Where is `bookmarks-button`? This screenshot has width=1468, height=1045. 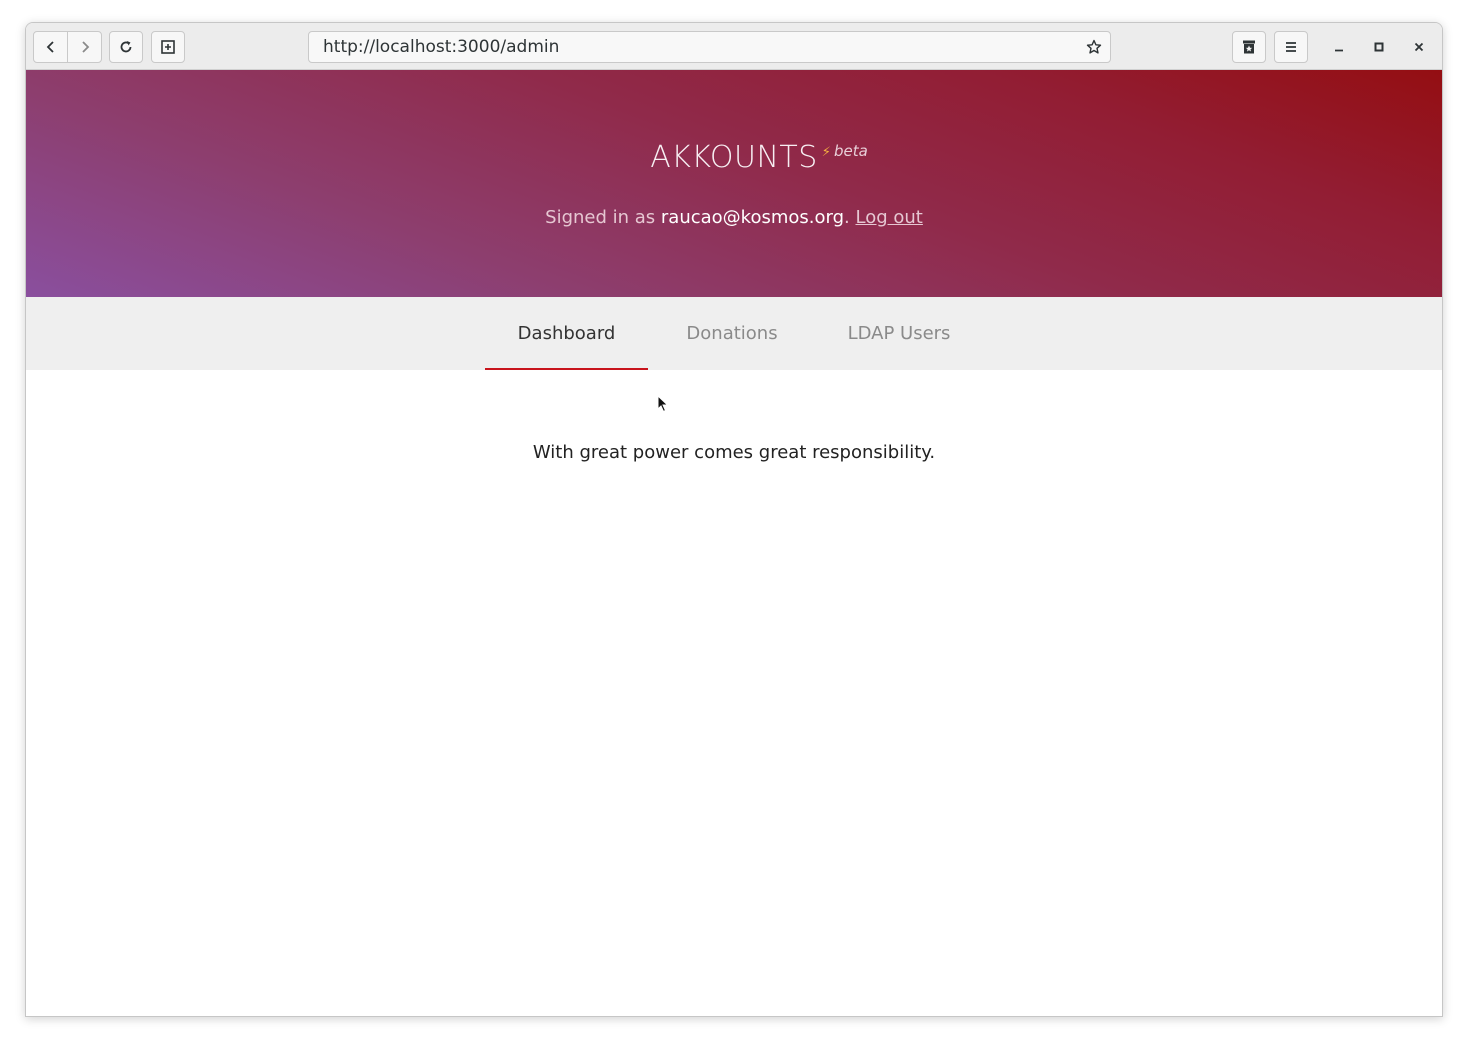
bookmarks-button is located at coordinates (1249, 47).